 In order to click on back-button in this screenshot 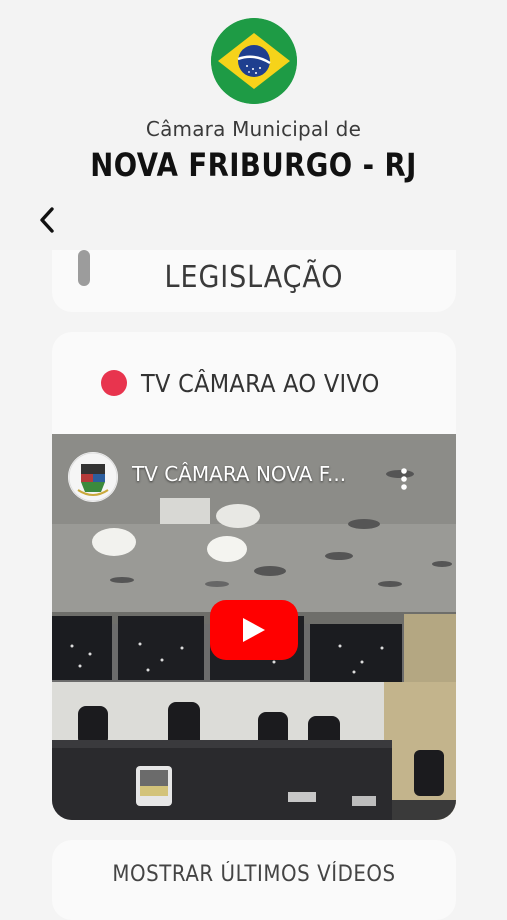, I will do `click(47, 220)`.